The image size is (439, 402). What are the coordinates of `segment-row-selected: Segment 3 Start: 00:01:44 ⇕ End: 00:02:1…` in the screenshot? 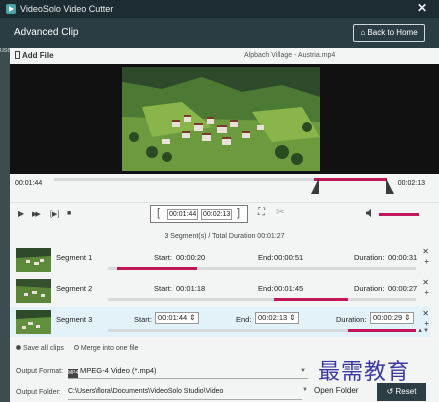 It's located at (220, 322).